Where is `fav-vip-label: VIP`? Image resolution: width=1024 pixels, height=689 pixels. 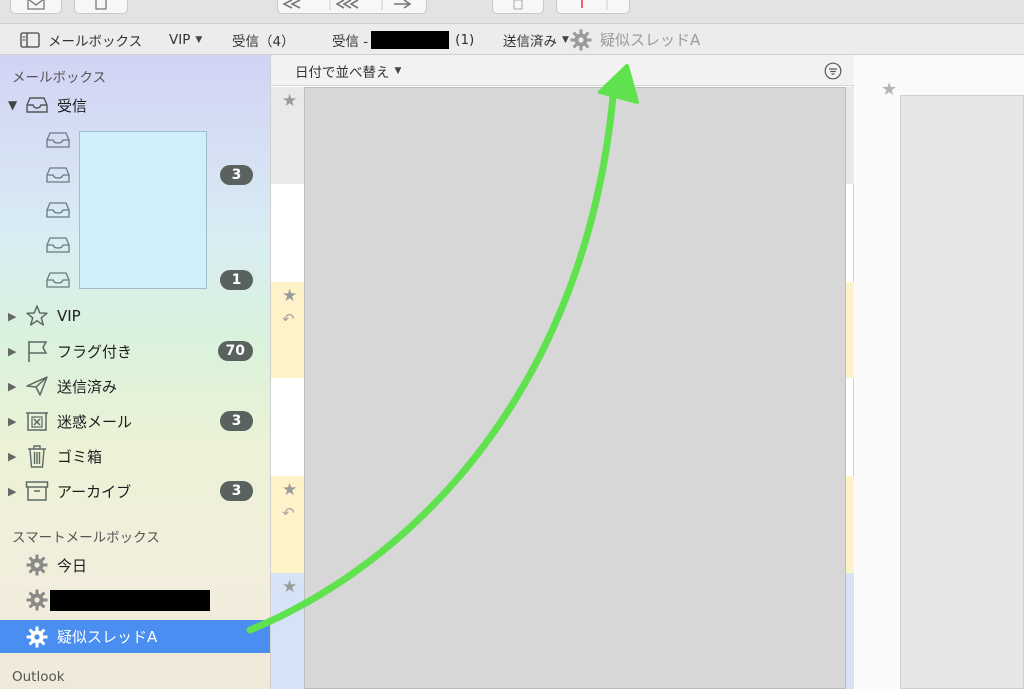 fav-vip-label: VIP is located at coordinates (180, 39).